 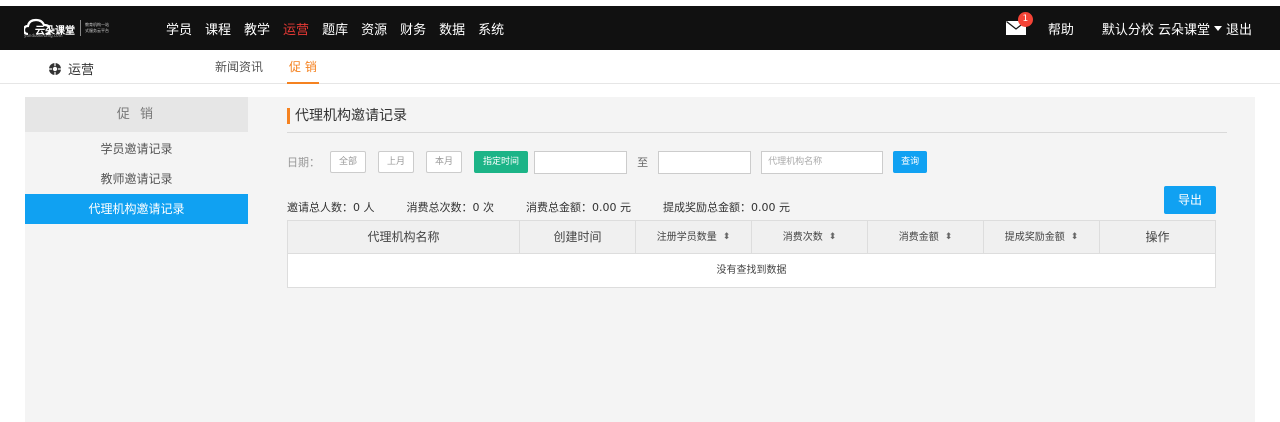 What do you see at coordinates (218, 28) in the screenshot?
I see `nav-item-courses: 课程` at bounding box center [218, 28].